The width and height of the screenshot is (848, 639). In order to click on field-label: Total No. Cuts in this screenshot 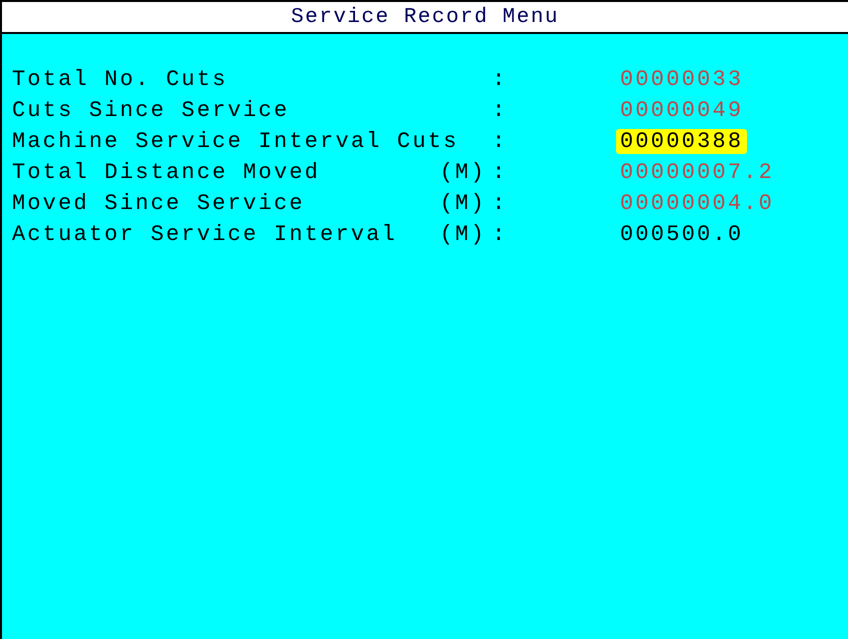, I will do `click(120, 79)`.